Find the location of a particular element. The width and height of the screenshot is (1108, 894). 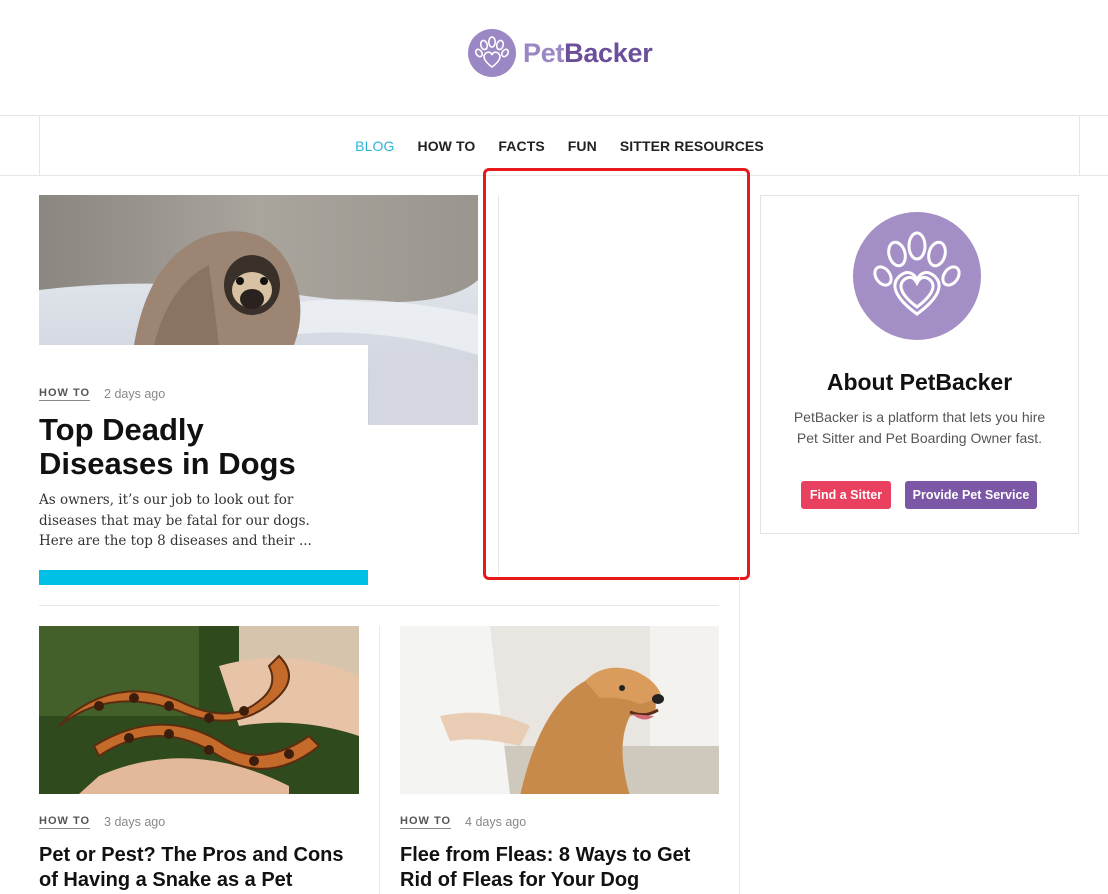

featured-category-link: HOW TO is located at coordinates (65, 394).